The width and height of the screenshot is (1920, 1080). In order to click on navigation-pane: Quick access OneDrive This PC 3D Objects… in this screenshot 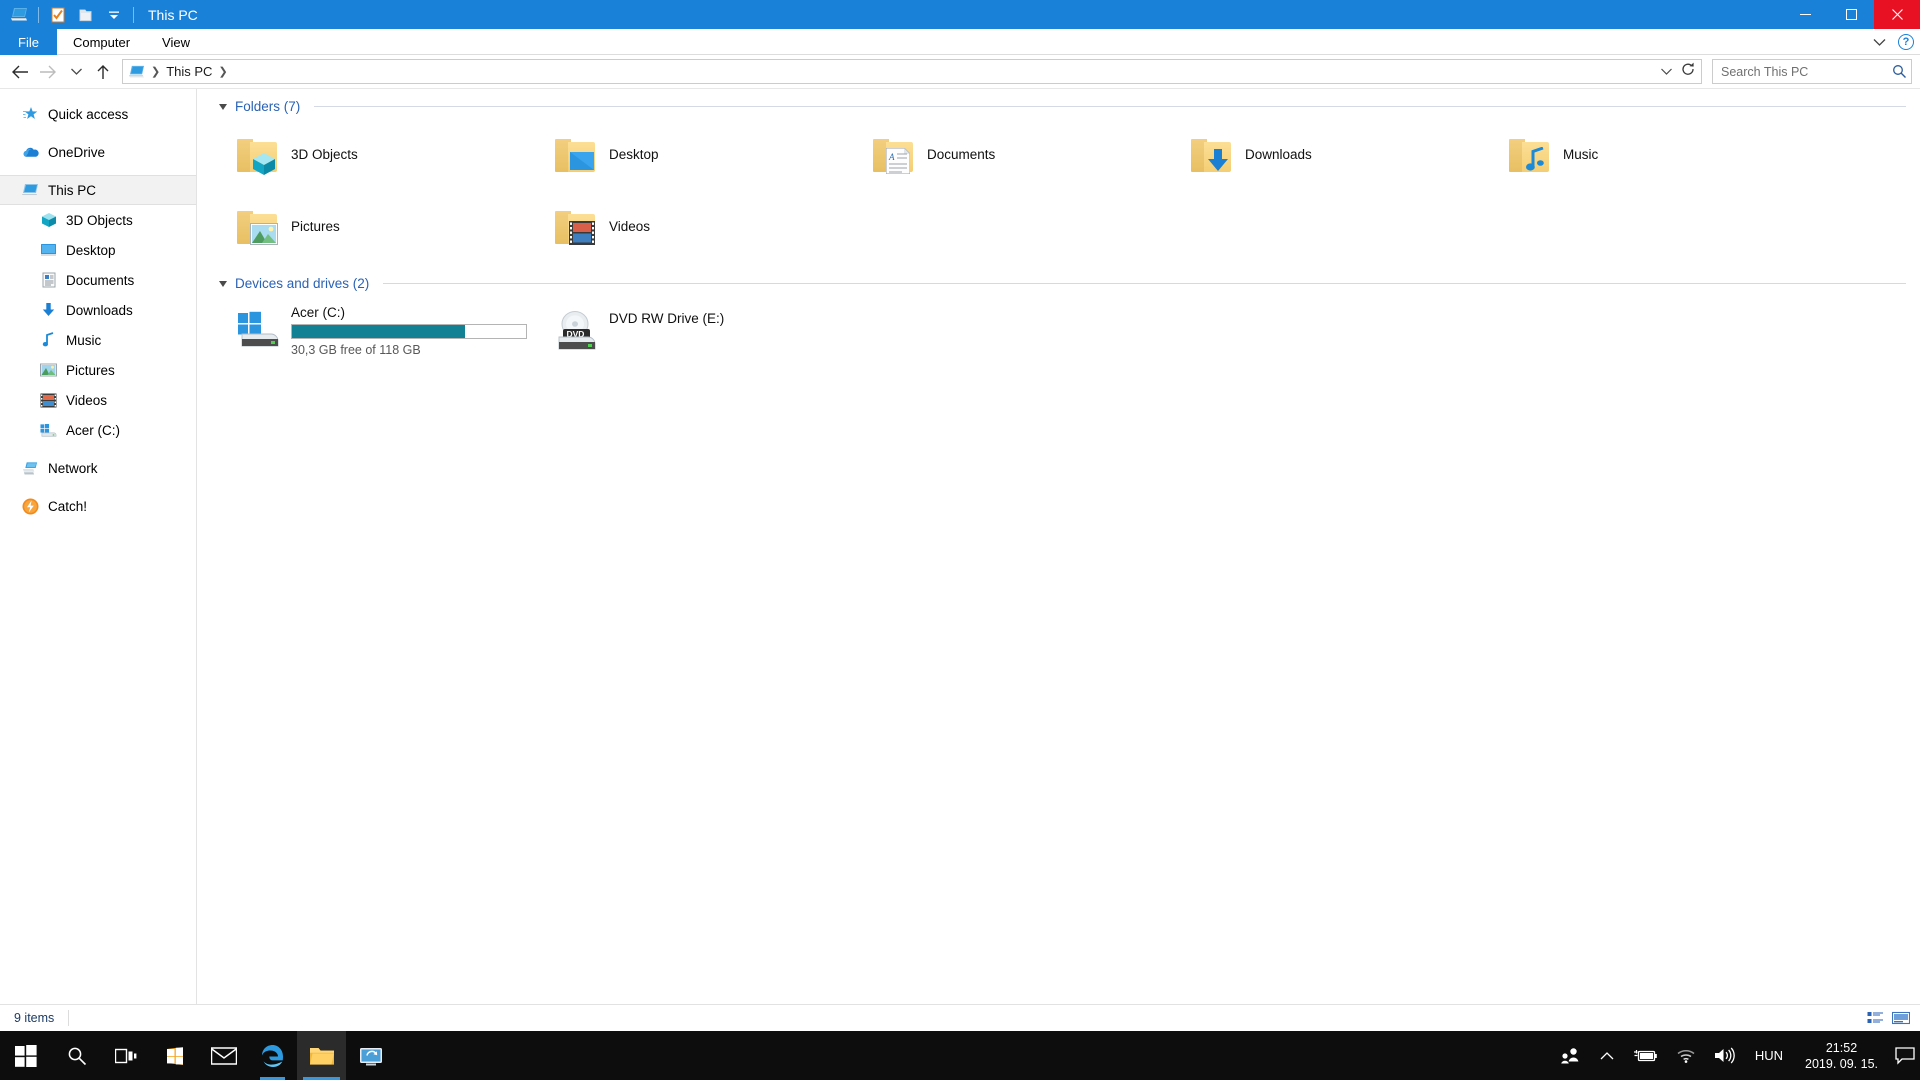, I will do `click(98, 546)`.